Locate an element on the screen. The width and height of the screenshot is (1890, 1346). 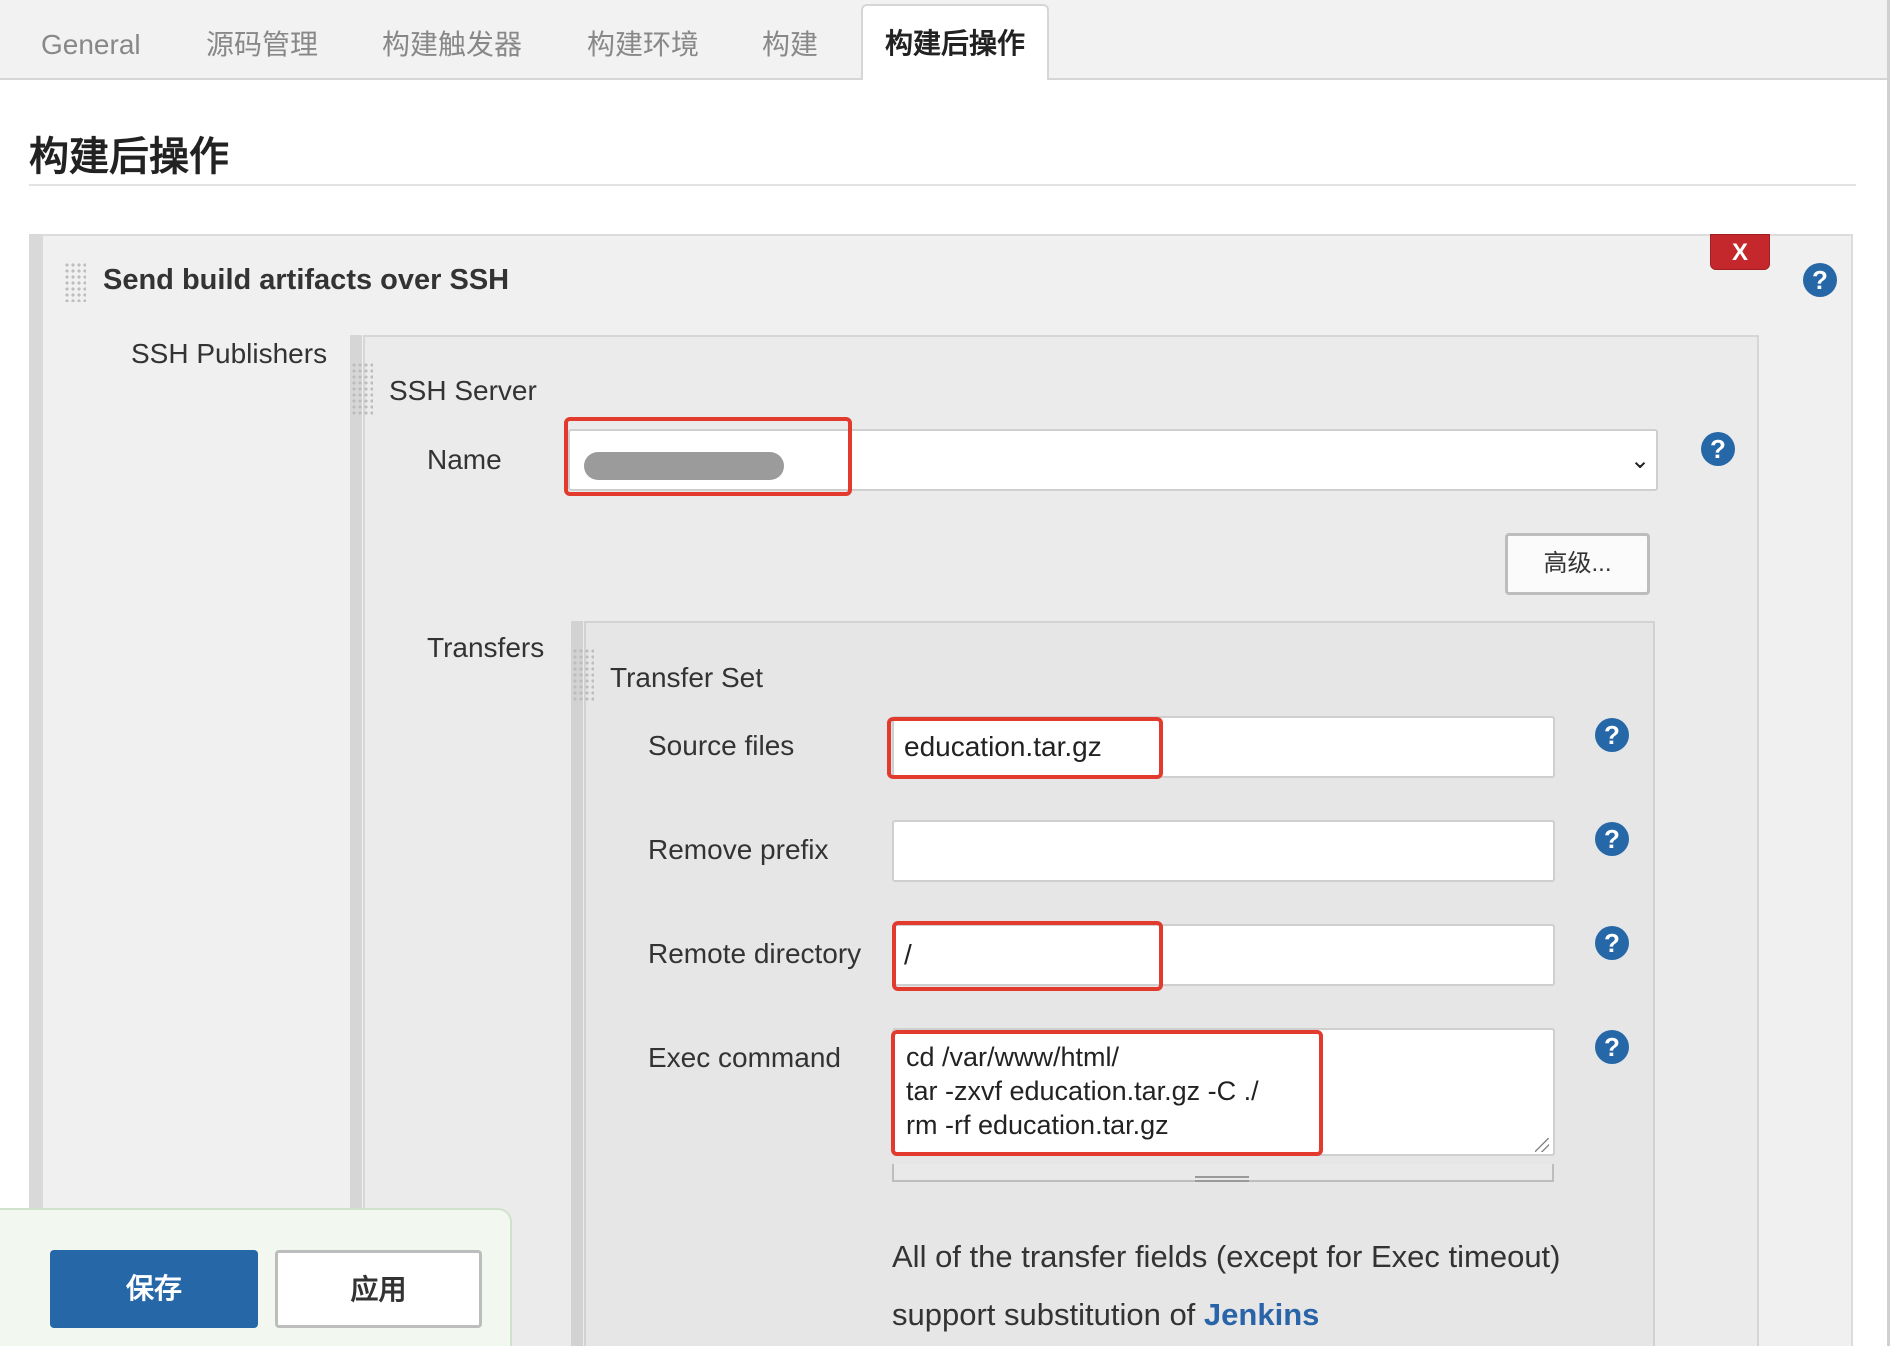
tab-build-environment: 构建环境 is located at coordinates (643, 45).